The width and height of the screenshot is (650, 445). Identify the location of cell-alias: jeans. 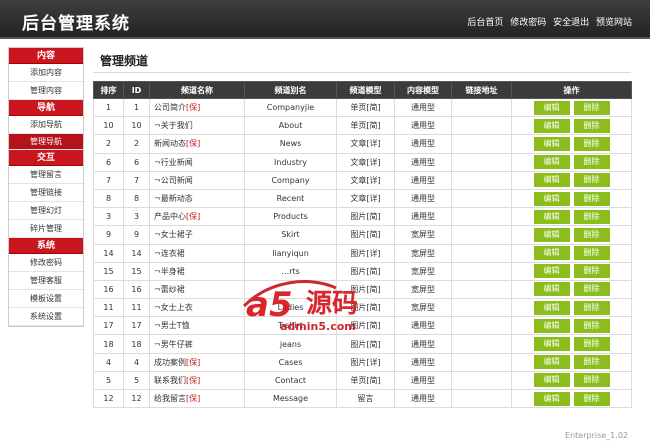
(290, 344).